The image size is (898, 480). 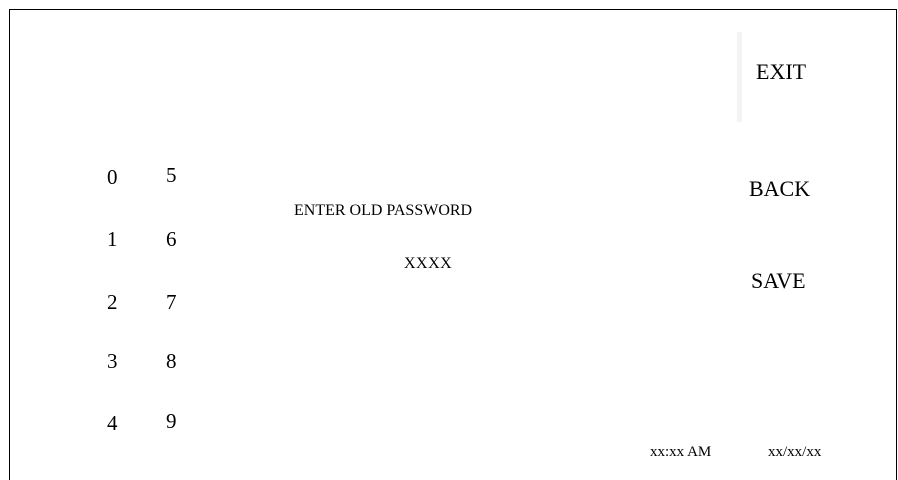 I want to click on keypad-key-8: 8, so click(x=171, y=361).